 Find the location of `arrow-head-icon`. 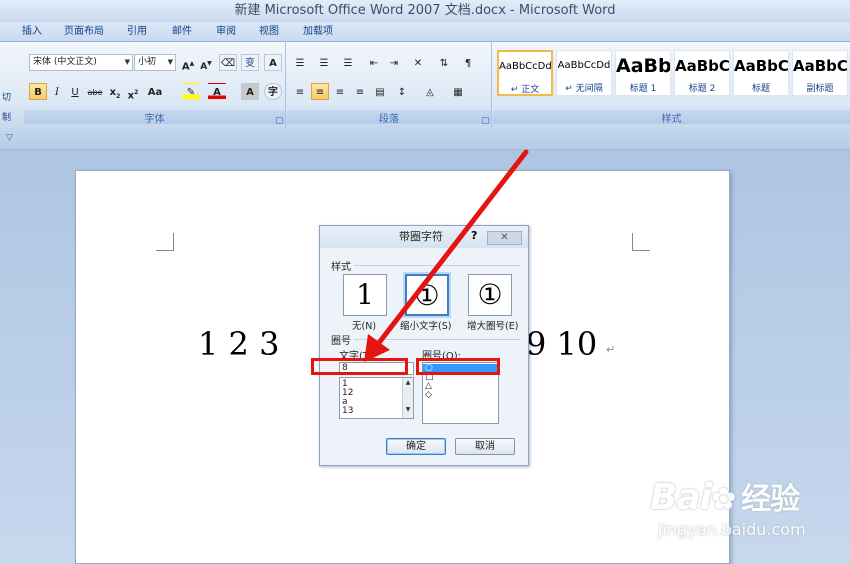

arrow-head-icon is located at coordinates (377, 348).